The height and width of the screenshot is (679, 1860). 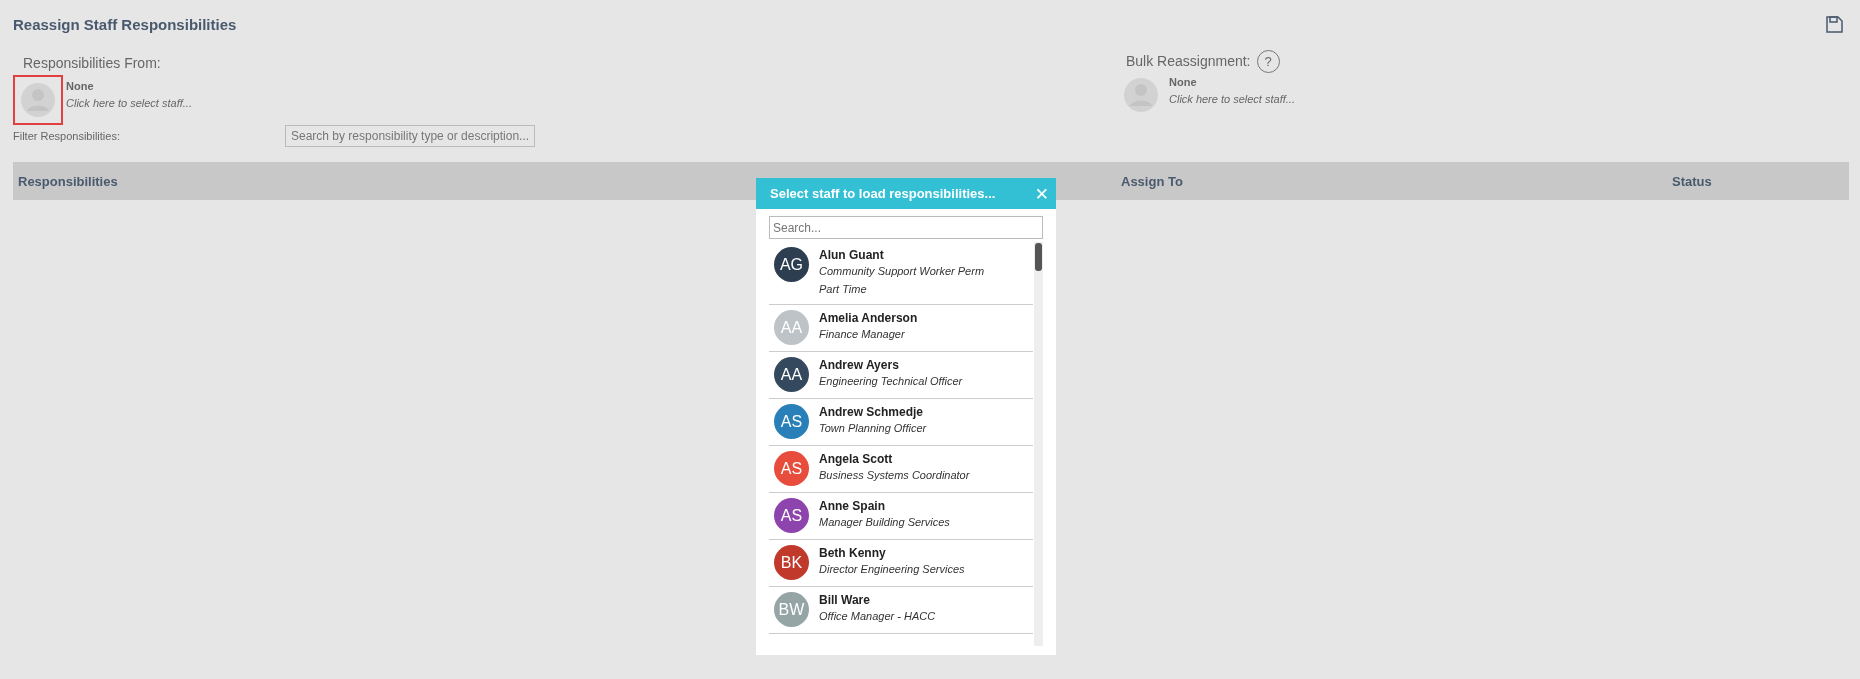 What do you see at coordinates (67, 136) in the screenshot?
I see `filter-label: Filter Responsibilities:` at bounding box center [67, 136].